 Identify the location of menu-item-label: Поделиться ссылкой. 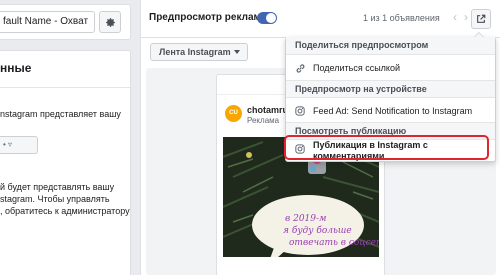
(356, 68).